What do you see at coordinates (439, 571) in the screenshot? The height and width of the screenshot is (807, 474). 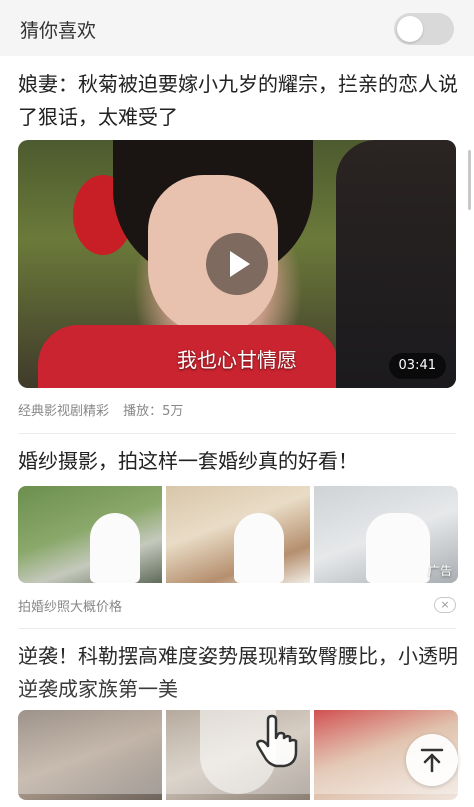 I see `ad-label: 广告` at bounding box center [439, 571].